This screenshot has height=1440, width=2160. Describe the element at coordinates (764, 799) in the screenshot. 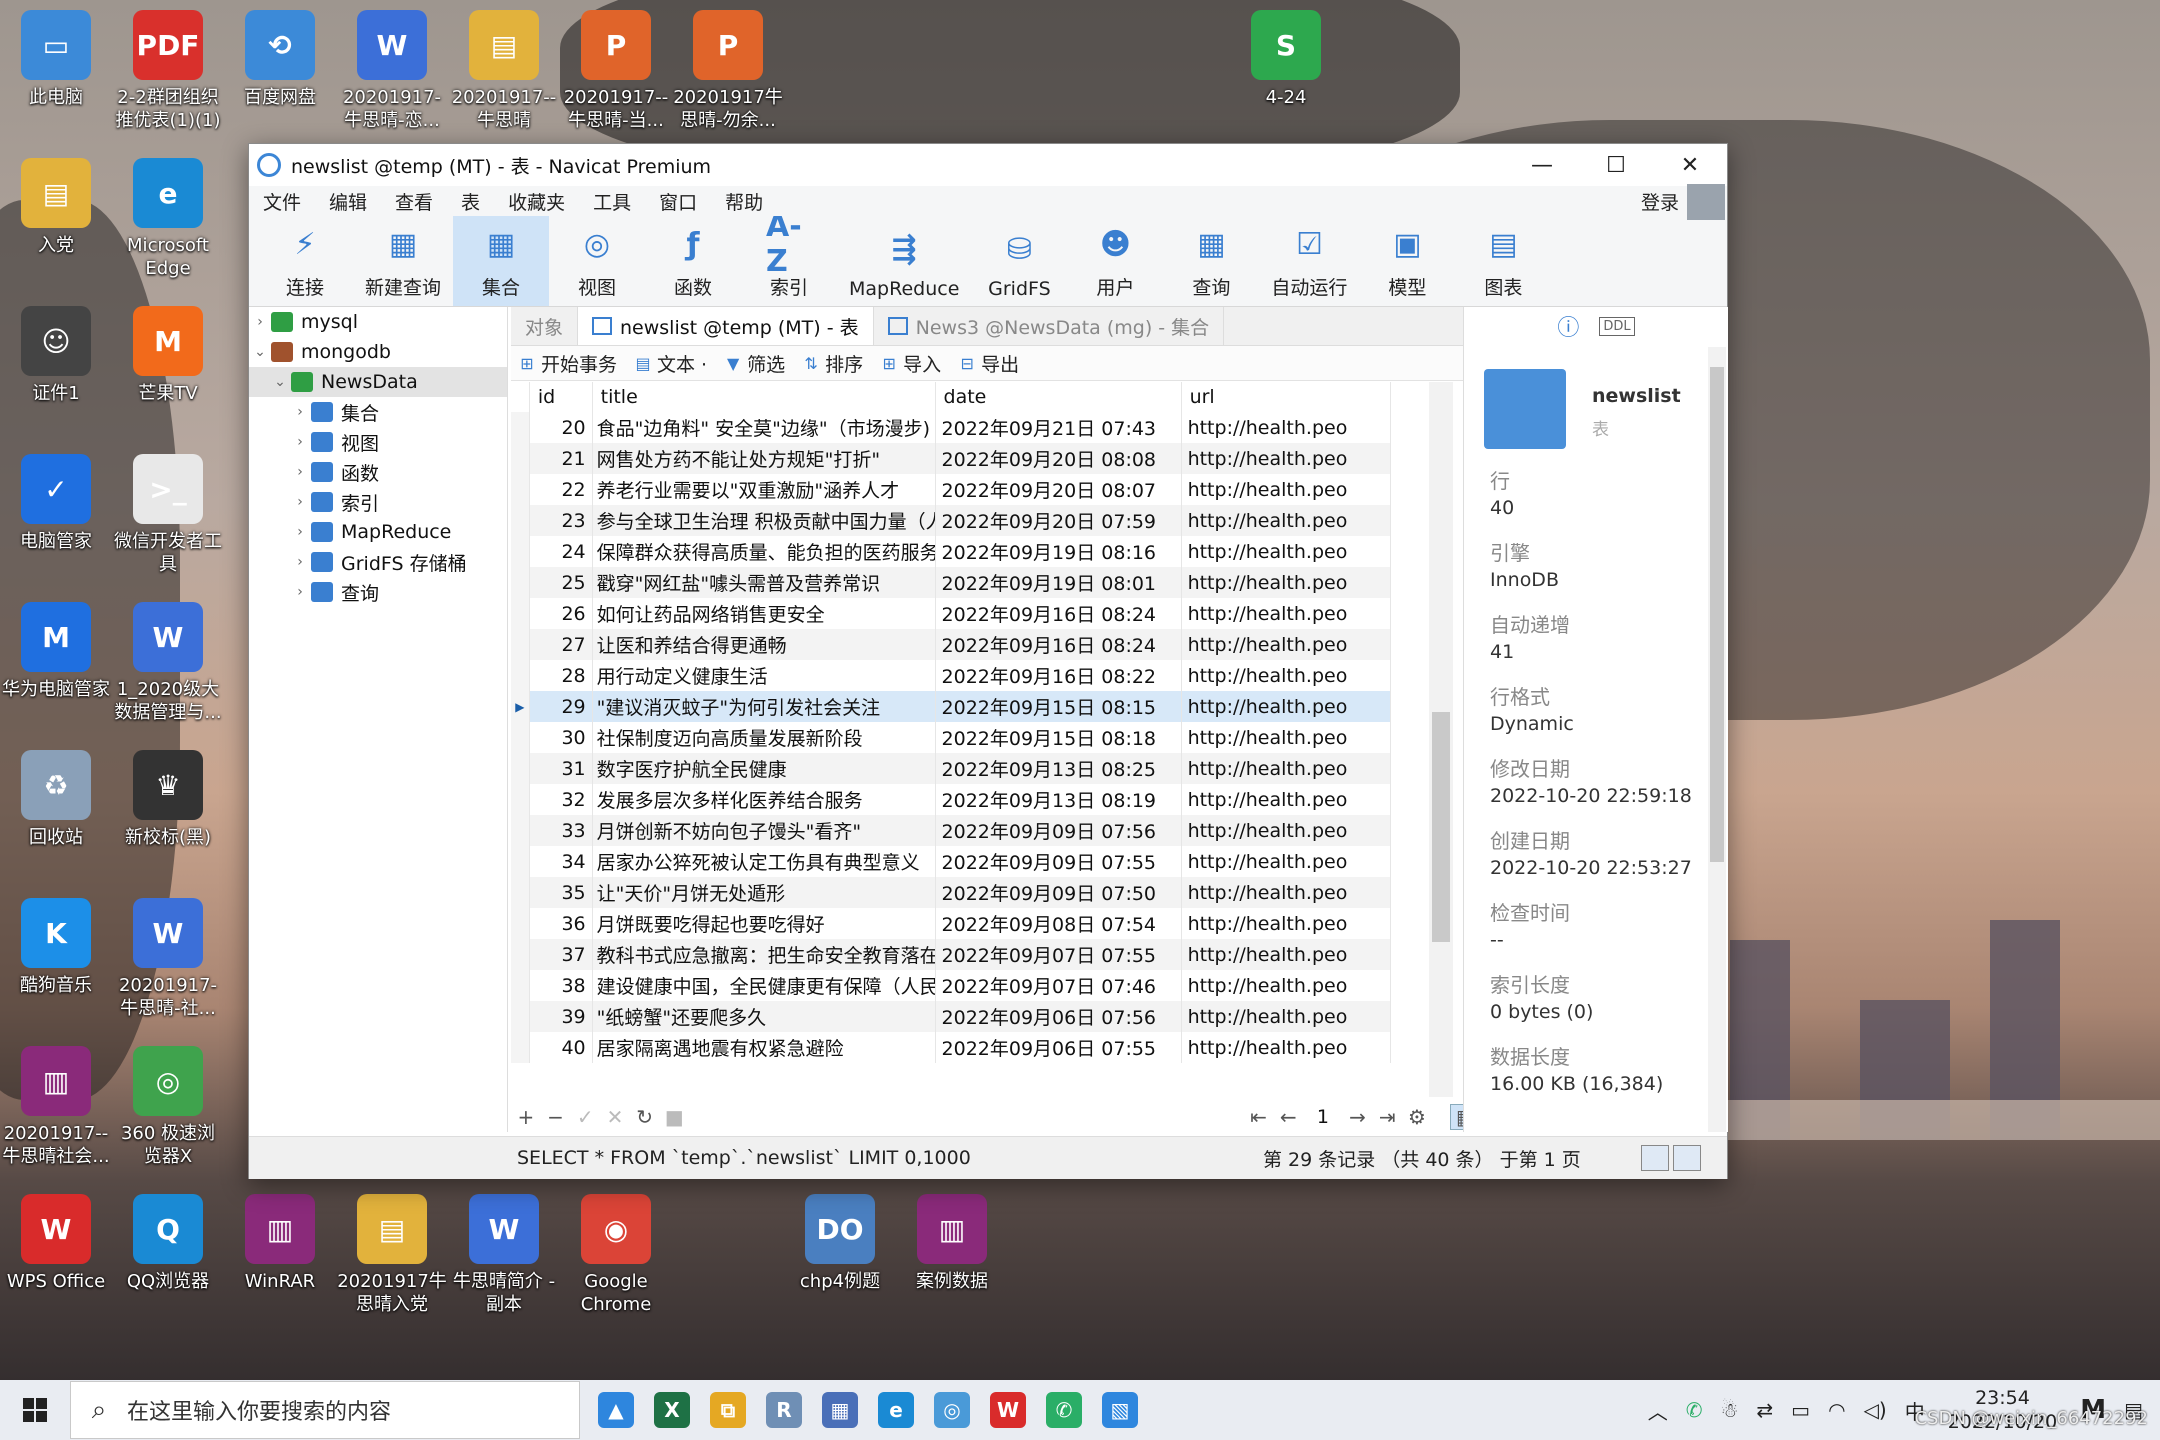

I see `table-cell: 发展多层次多样化医养结合服务` at that location.